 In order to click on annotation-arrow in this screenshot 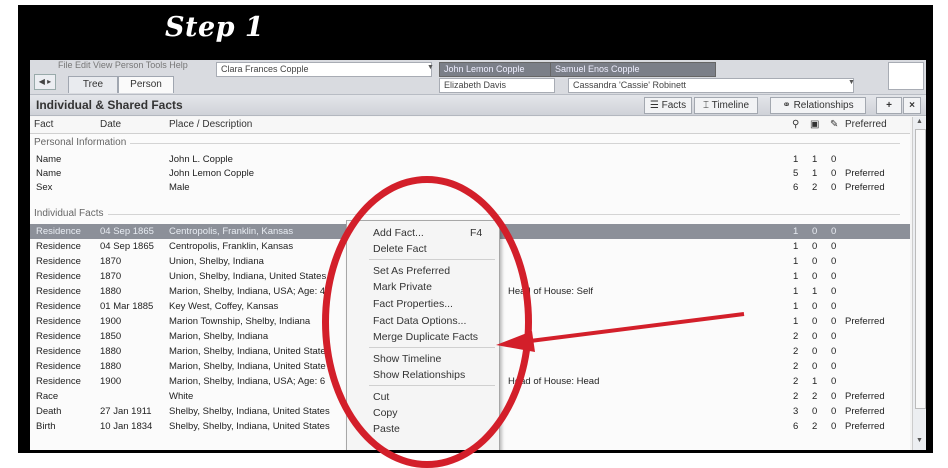, I will do `click(620, 332)`.